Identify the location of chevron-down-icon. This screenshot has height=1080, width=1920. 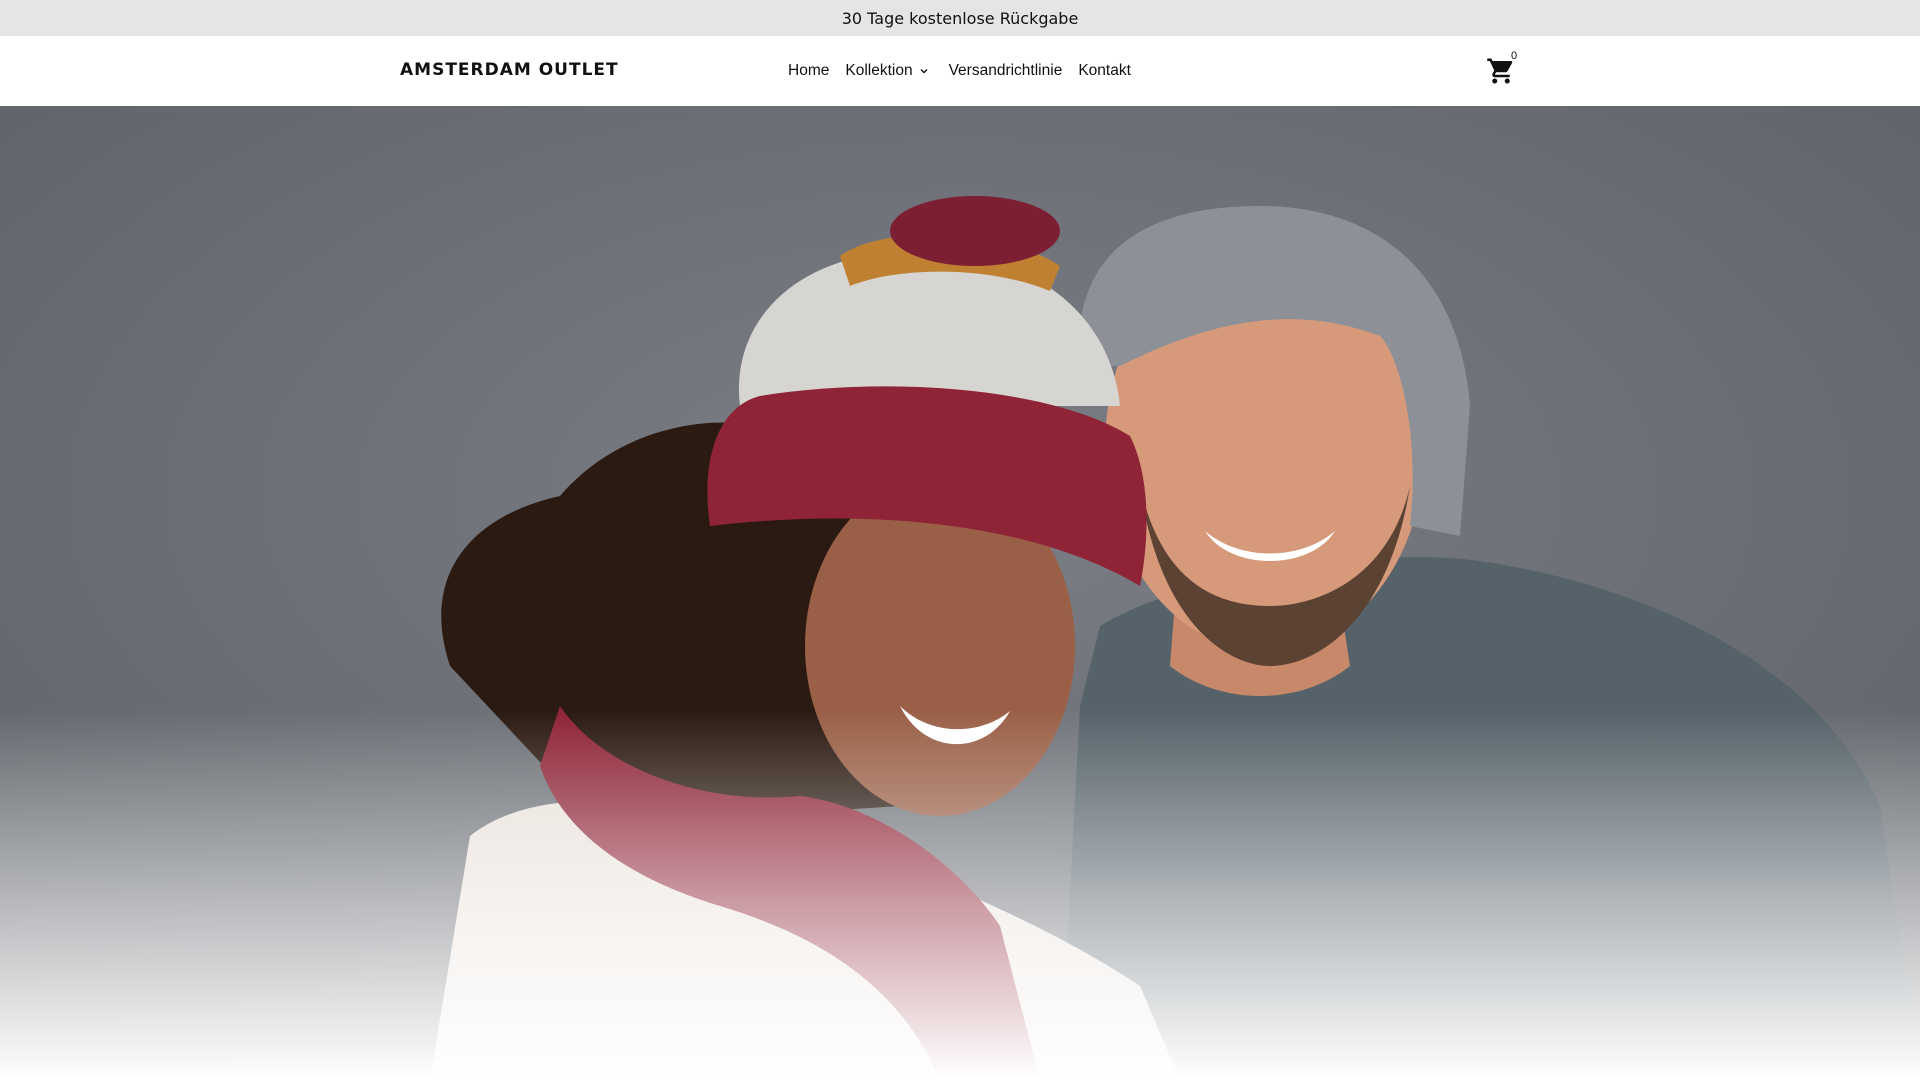
(924, 71).